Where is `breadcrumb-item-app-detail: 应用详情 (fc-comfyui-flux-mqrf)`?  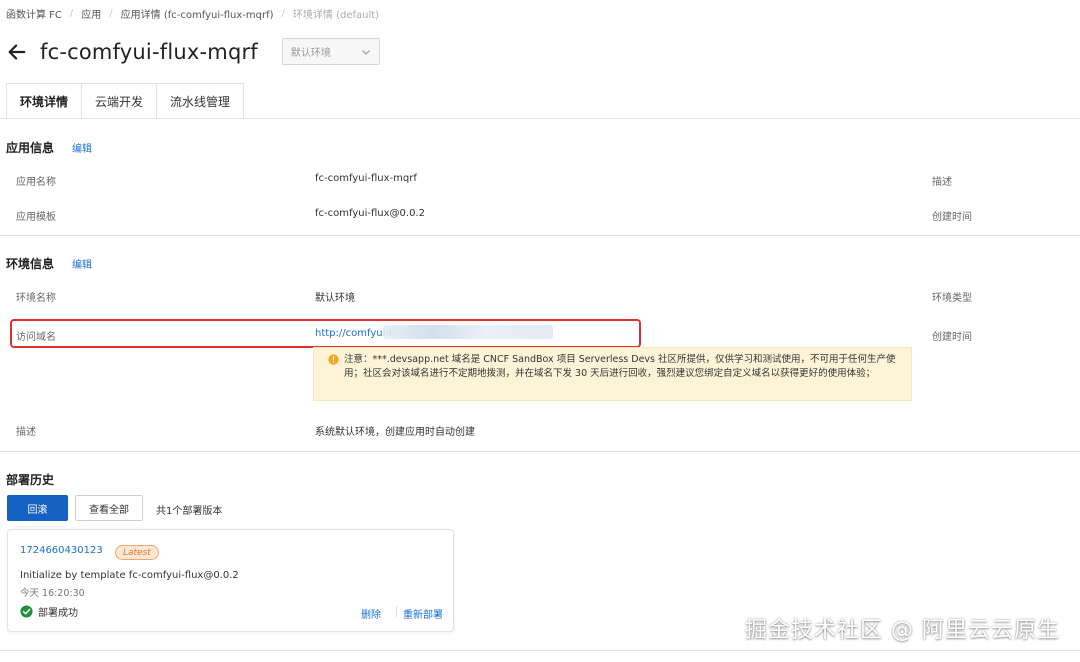 breadcrumb-item-app-detail: 应用详情 (fc-comfyui-flux-mqrf) is located at coordinates (197, 13).